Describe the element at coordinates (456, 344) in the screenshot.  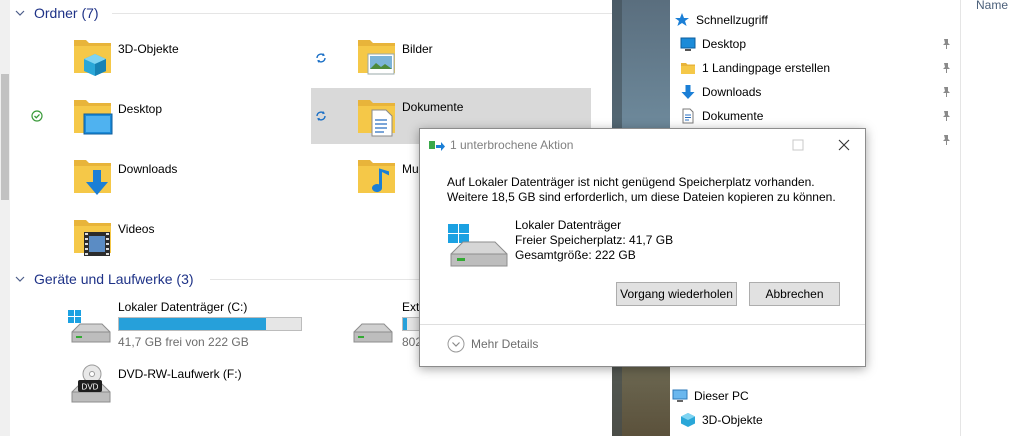
I see `chevron-down-circle-icon` at that location.